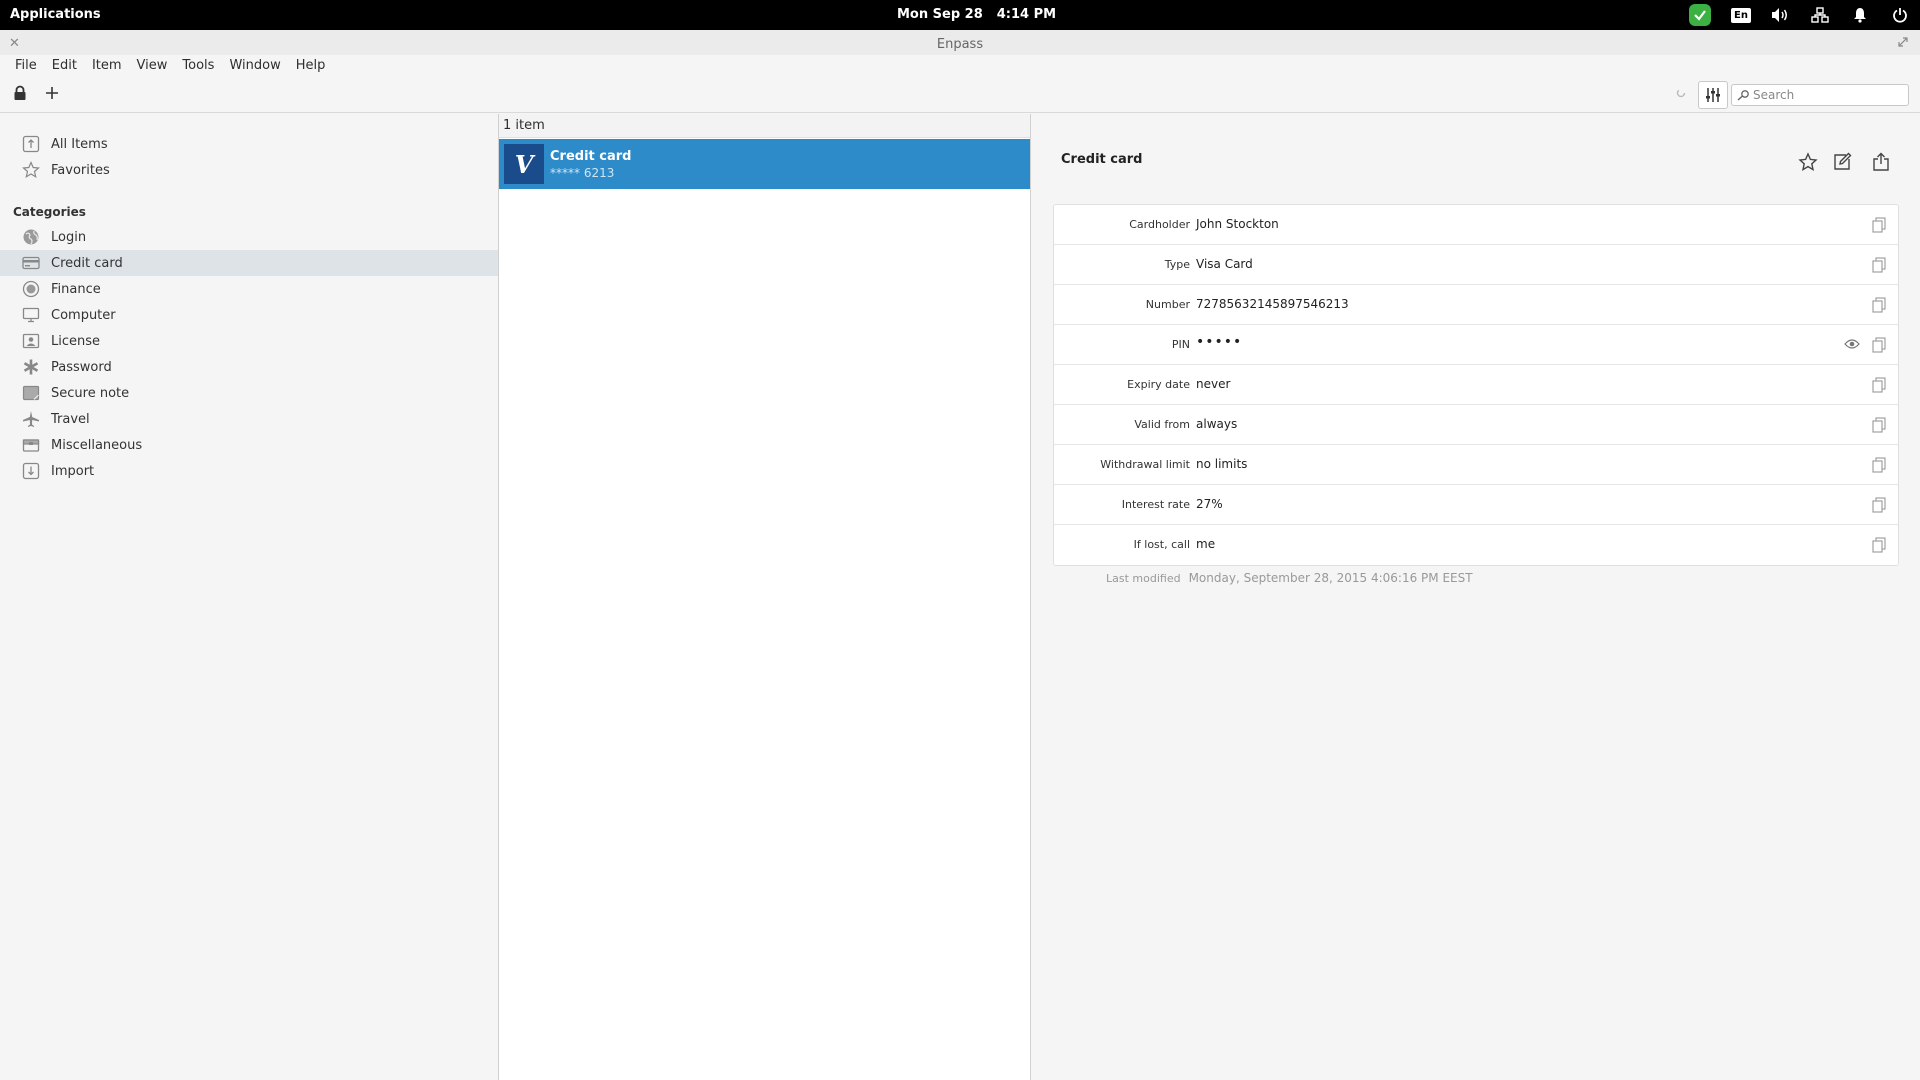 This screenshot has height=1080, width=1920. What do you see at coordinates (1476, 545) in the screenshot?
I see `field-row-if-lost-call: If lost, call me` at bounding box center [1476, 545].